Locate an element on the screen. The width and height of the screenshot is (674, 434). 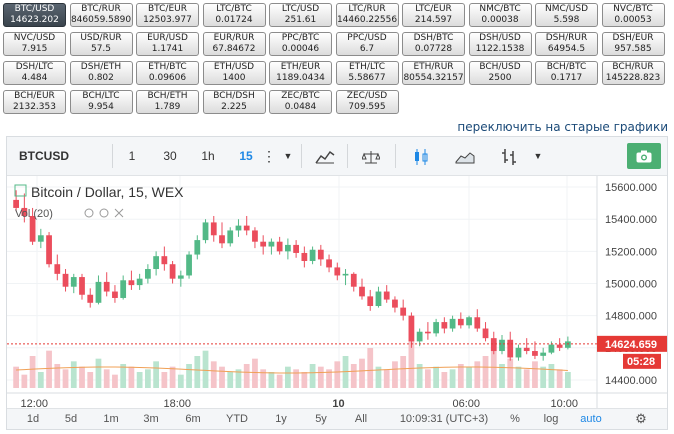
pair-button-nvc-usd: NVC/USD 7.915 is located at coordinates (34, 44).